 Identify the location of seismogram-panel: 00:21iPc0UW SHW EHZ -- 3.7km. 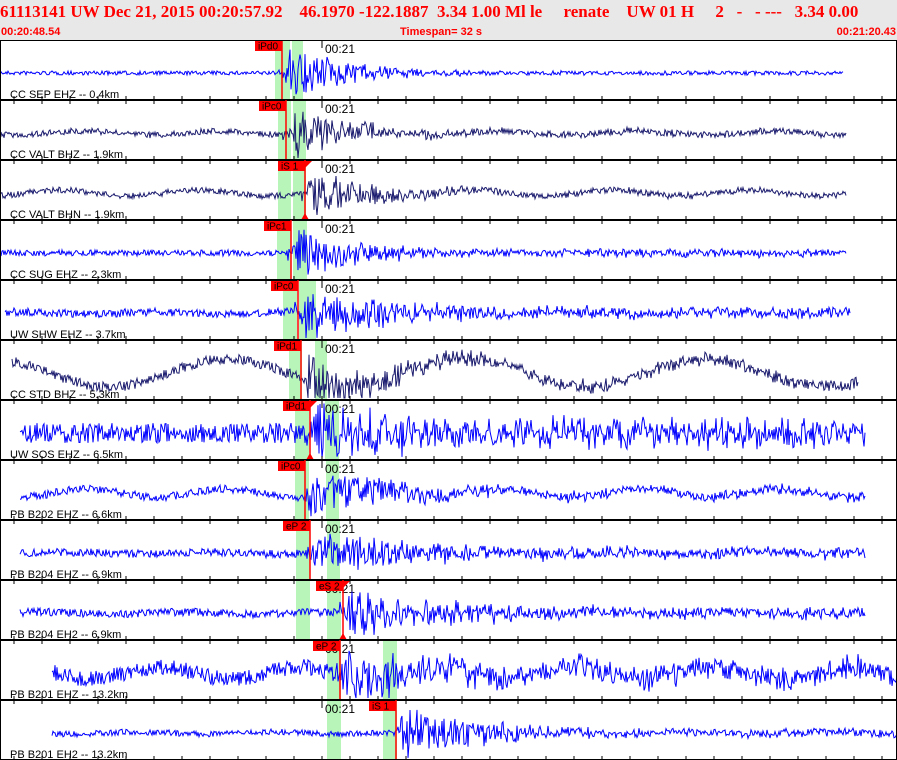
(448, 312).